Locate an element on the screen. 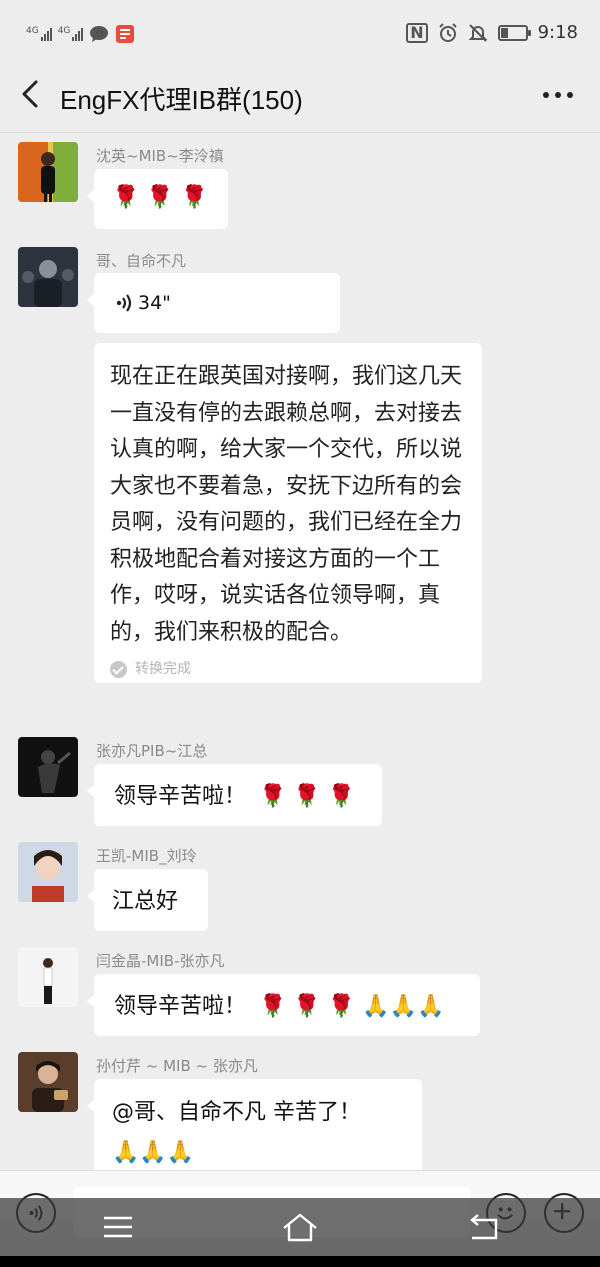 This screenshot has width=600, height=1267. sender-name: 闫金晶-MIB-张亦凡 is located at coordinates (160, 961).